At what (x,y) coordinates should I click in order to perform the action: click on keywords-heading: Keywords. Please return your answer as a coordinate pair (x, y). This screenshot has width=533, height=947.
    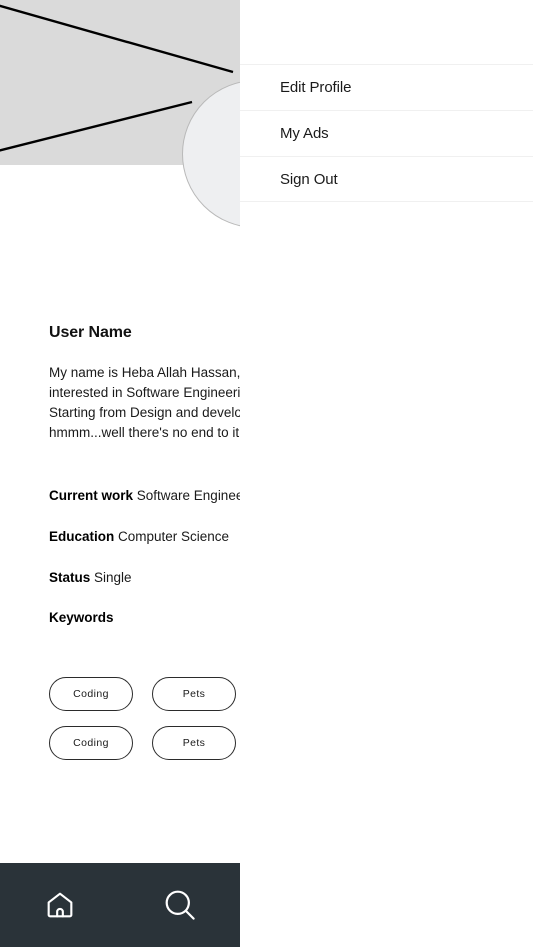
    Looking at the image, I should click on (81, 617).